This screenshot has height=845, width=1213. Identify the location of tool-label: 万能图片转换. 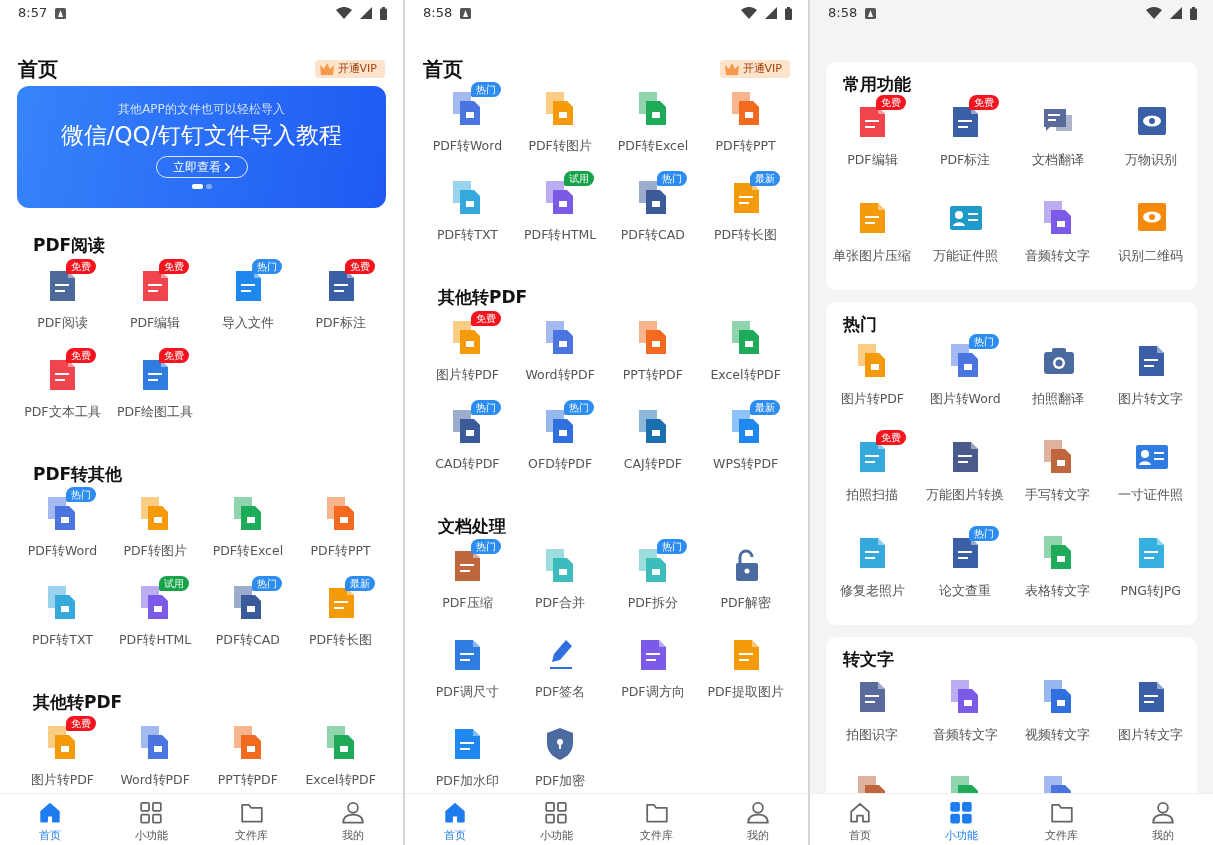
(965, 495).